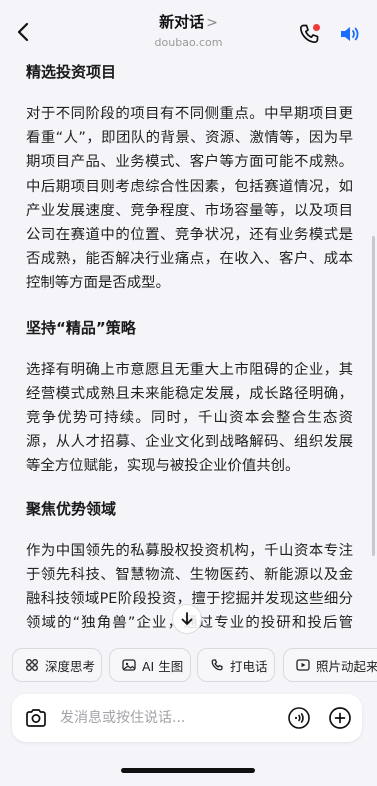 Image resolution: width=377 pixels, height=786 pixels. What do you see at coordinates (71, 72) in the screenshot?
I see `section-heading: 精选投资项目` at bounding box center [71, 72].